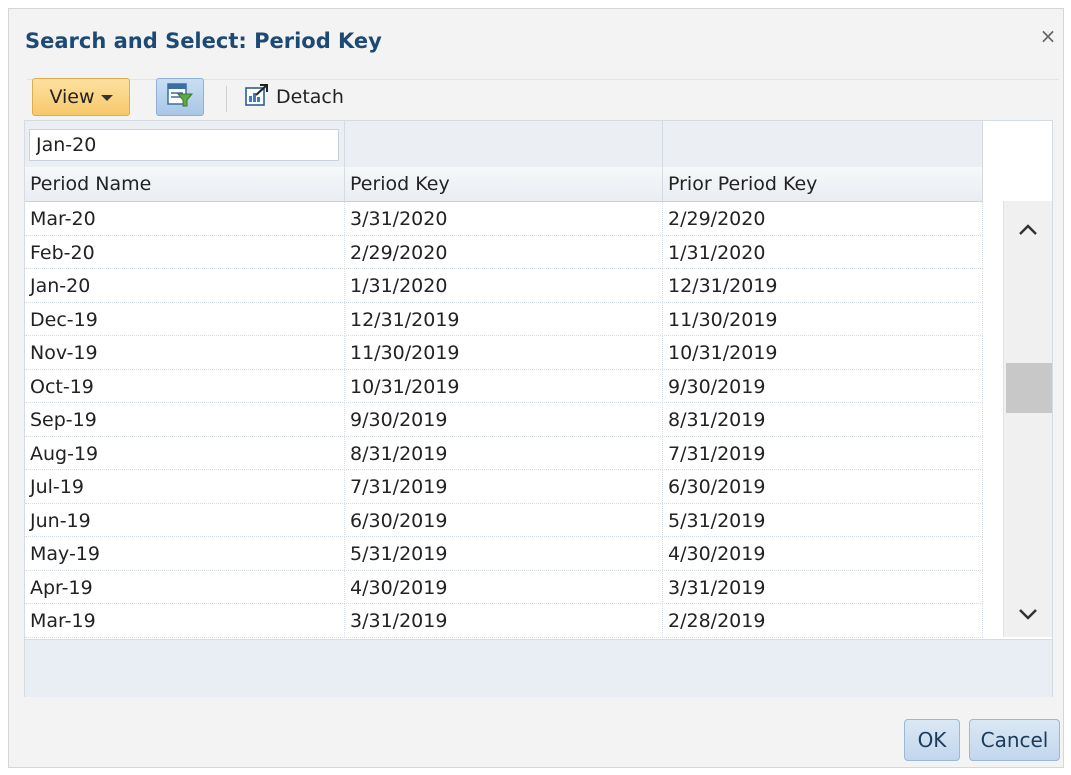  What do you see at coordinates (823, 252) in the screenshot?
I see `prior-period-key-cell: 1/31/2020` at bounding box center [823, 252].